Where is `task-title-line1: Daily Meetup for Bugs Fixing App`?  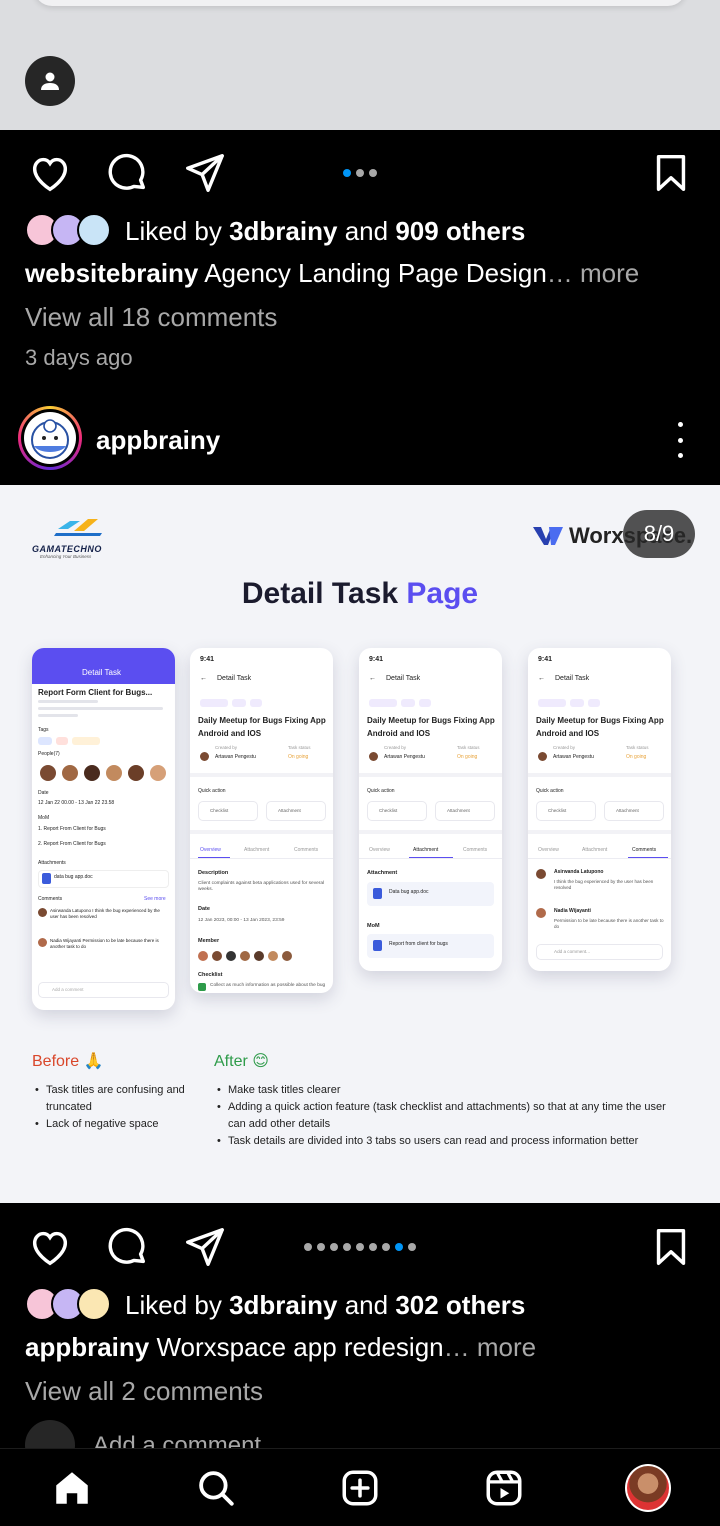
task-title-line1: Daily Meetup for Bugs Fixing App is located at coordinates (262, 720).